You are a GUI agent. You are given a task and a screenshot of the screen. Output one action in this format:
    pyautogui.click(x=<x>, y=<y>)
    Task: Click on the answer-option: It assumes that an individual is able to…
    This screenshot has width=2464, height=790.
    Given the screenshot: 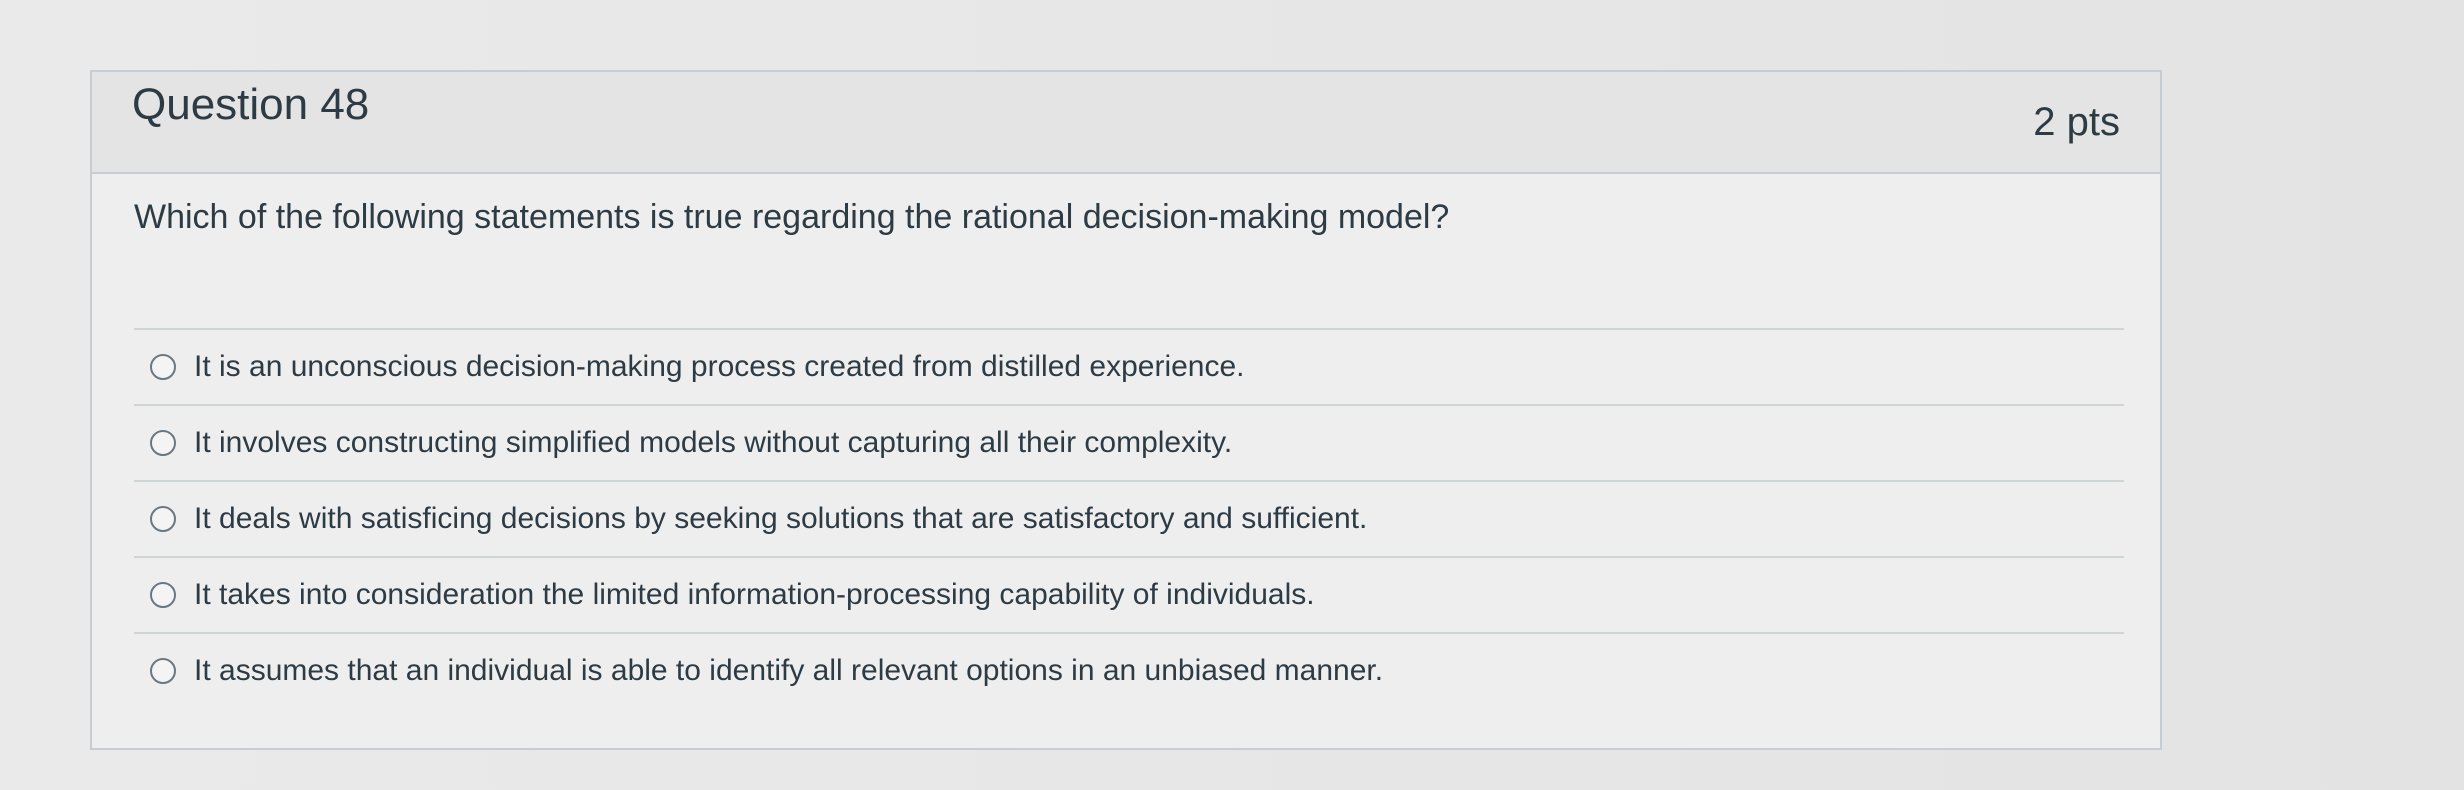 What is the action you would take?
    pyautogui.click(x=1129, y=670)
    